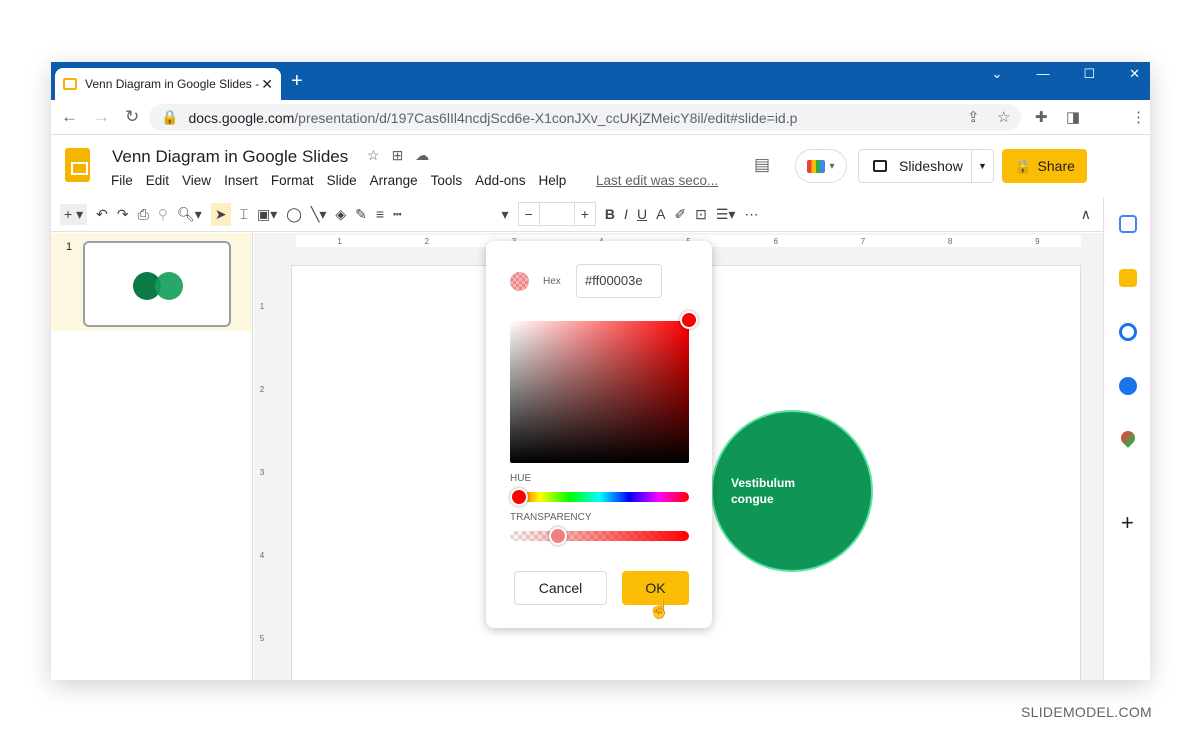 The width and height of the screenshot is (1200, 743). I want to click on slideshow-dropdown: ▼, so click(982, 166).